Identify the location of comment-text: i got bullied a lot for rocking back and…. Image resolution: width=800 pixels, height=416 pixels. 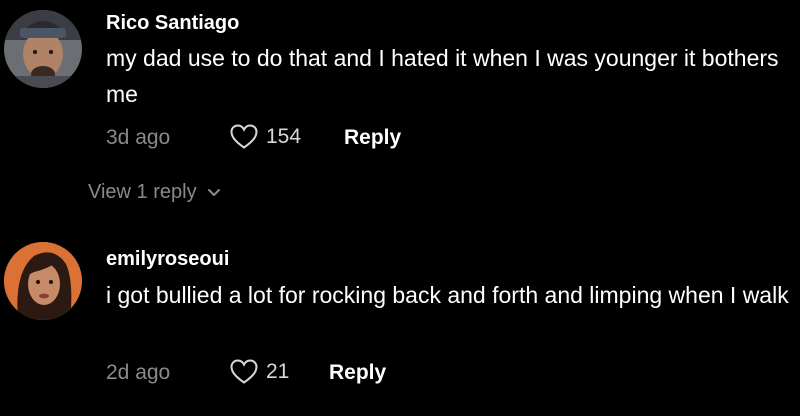
(447, 295).